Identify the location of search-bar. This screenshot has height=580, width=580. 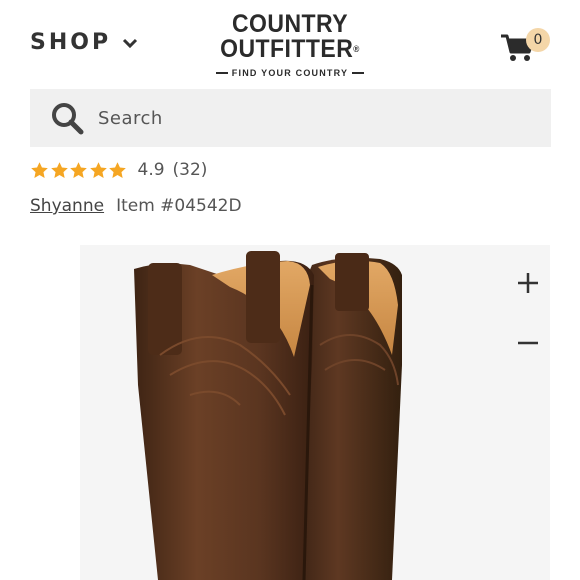
(290, 118).